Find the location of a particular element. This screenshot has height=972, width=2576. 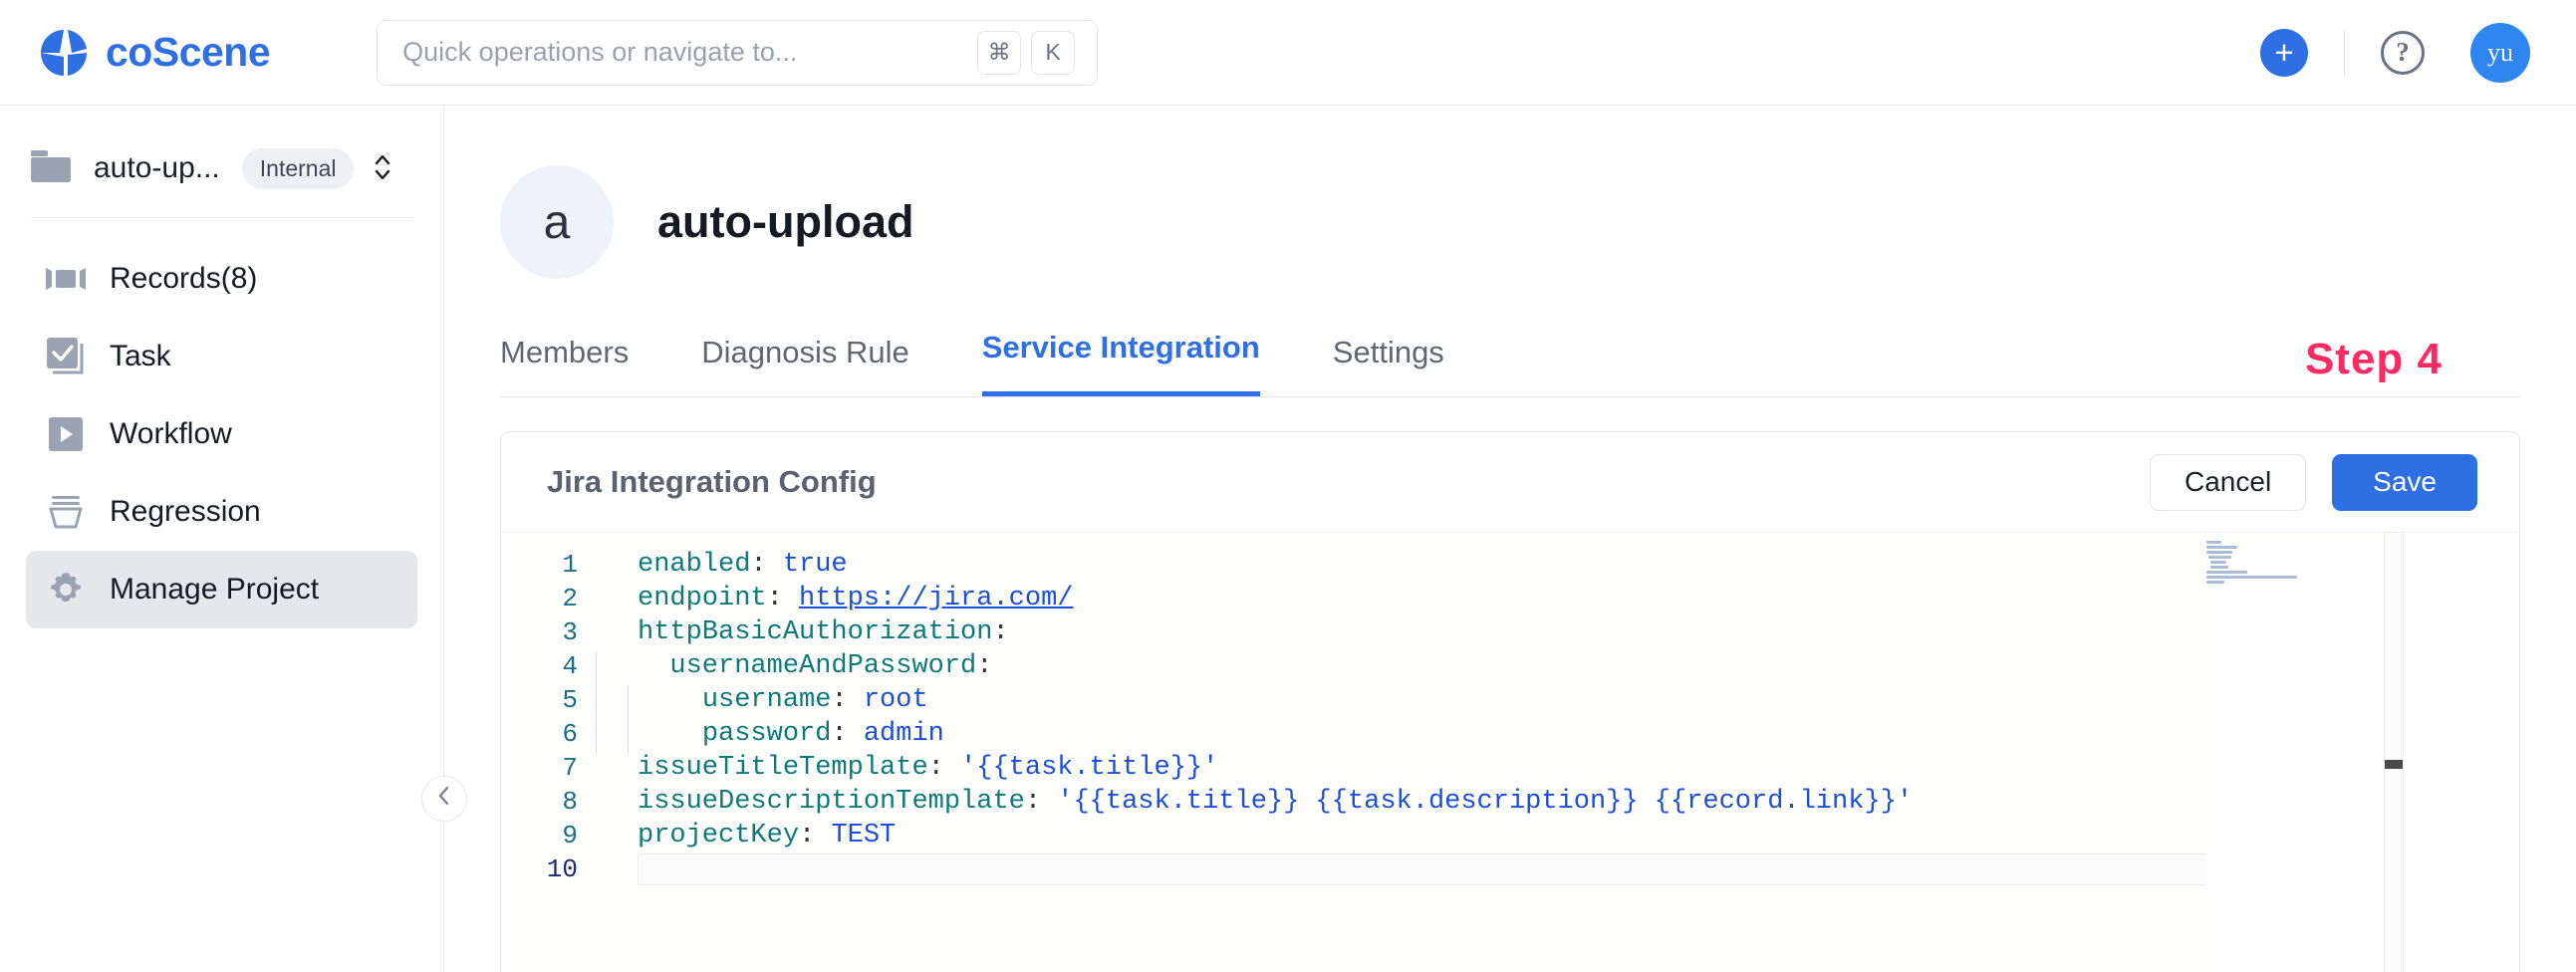

line-number: 8 is located at coordinates (570, 802).